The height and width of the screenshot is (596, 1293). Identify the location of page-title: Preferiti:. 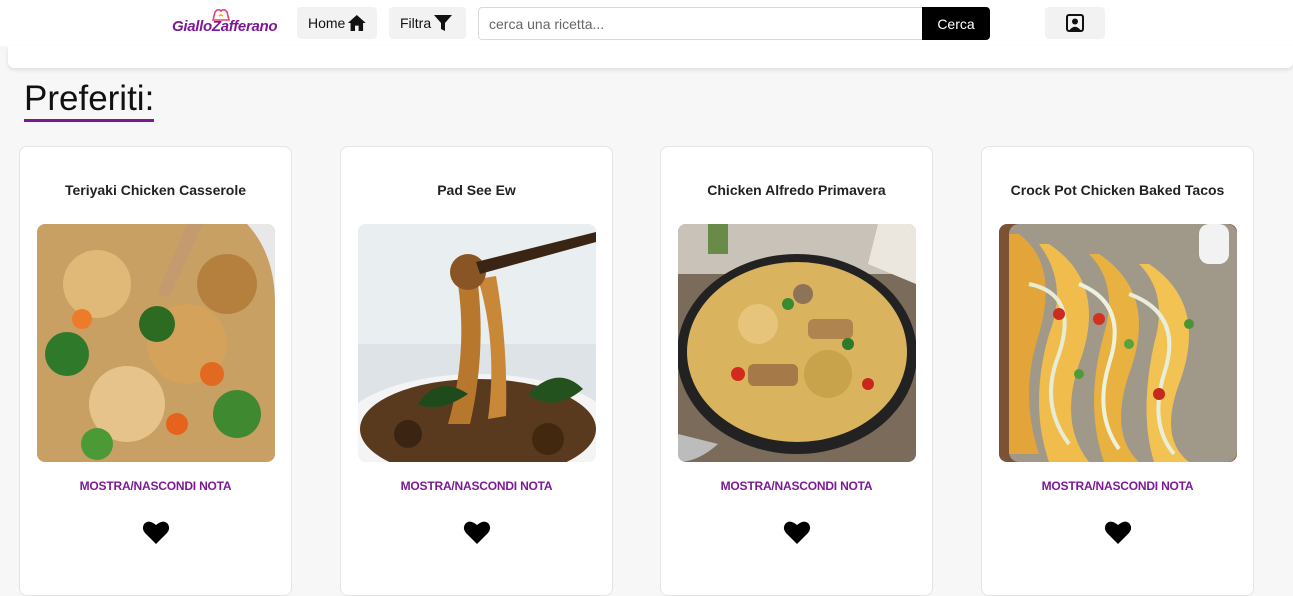
(89, 101).